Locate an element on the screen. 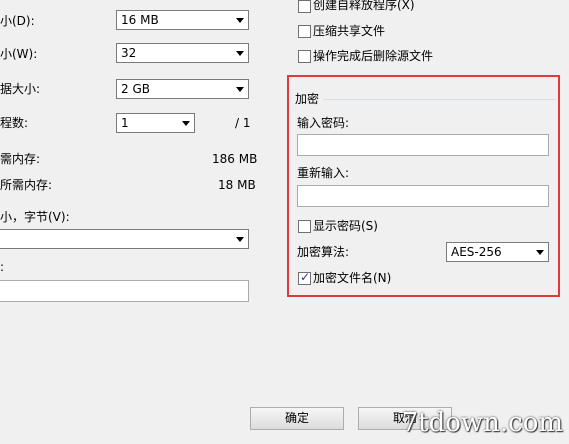  parameters-input is located at coordinates (124, 291).